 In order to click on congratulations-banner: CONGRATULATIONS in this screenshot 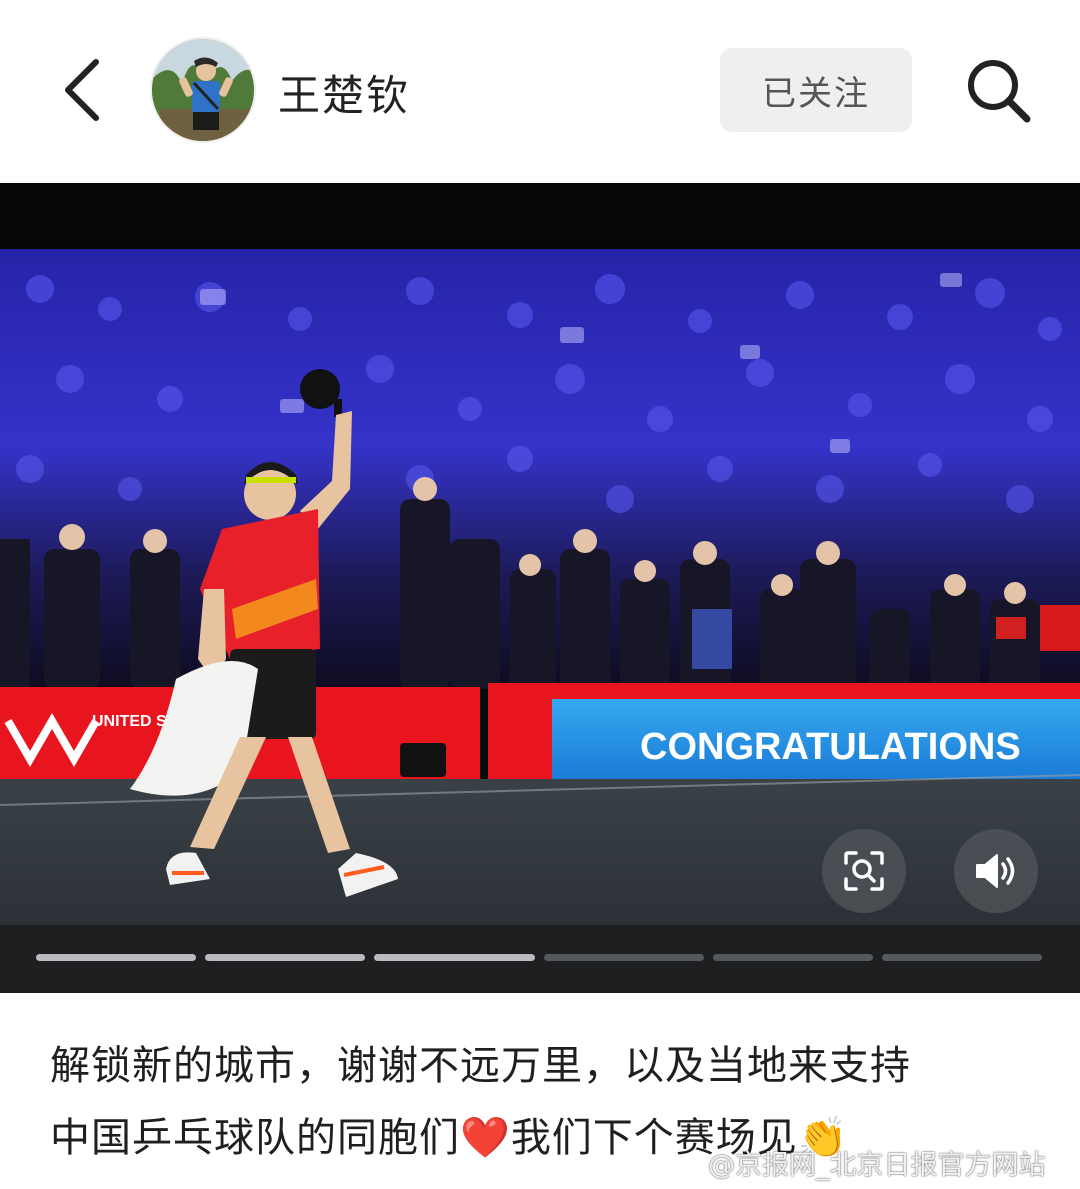, I will do `click(830, 747)`.